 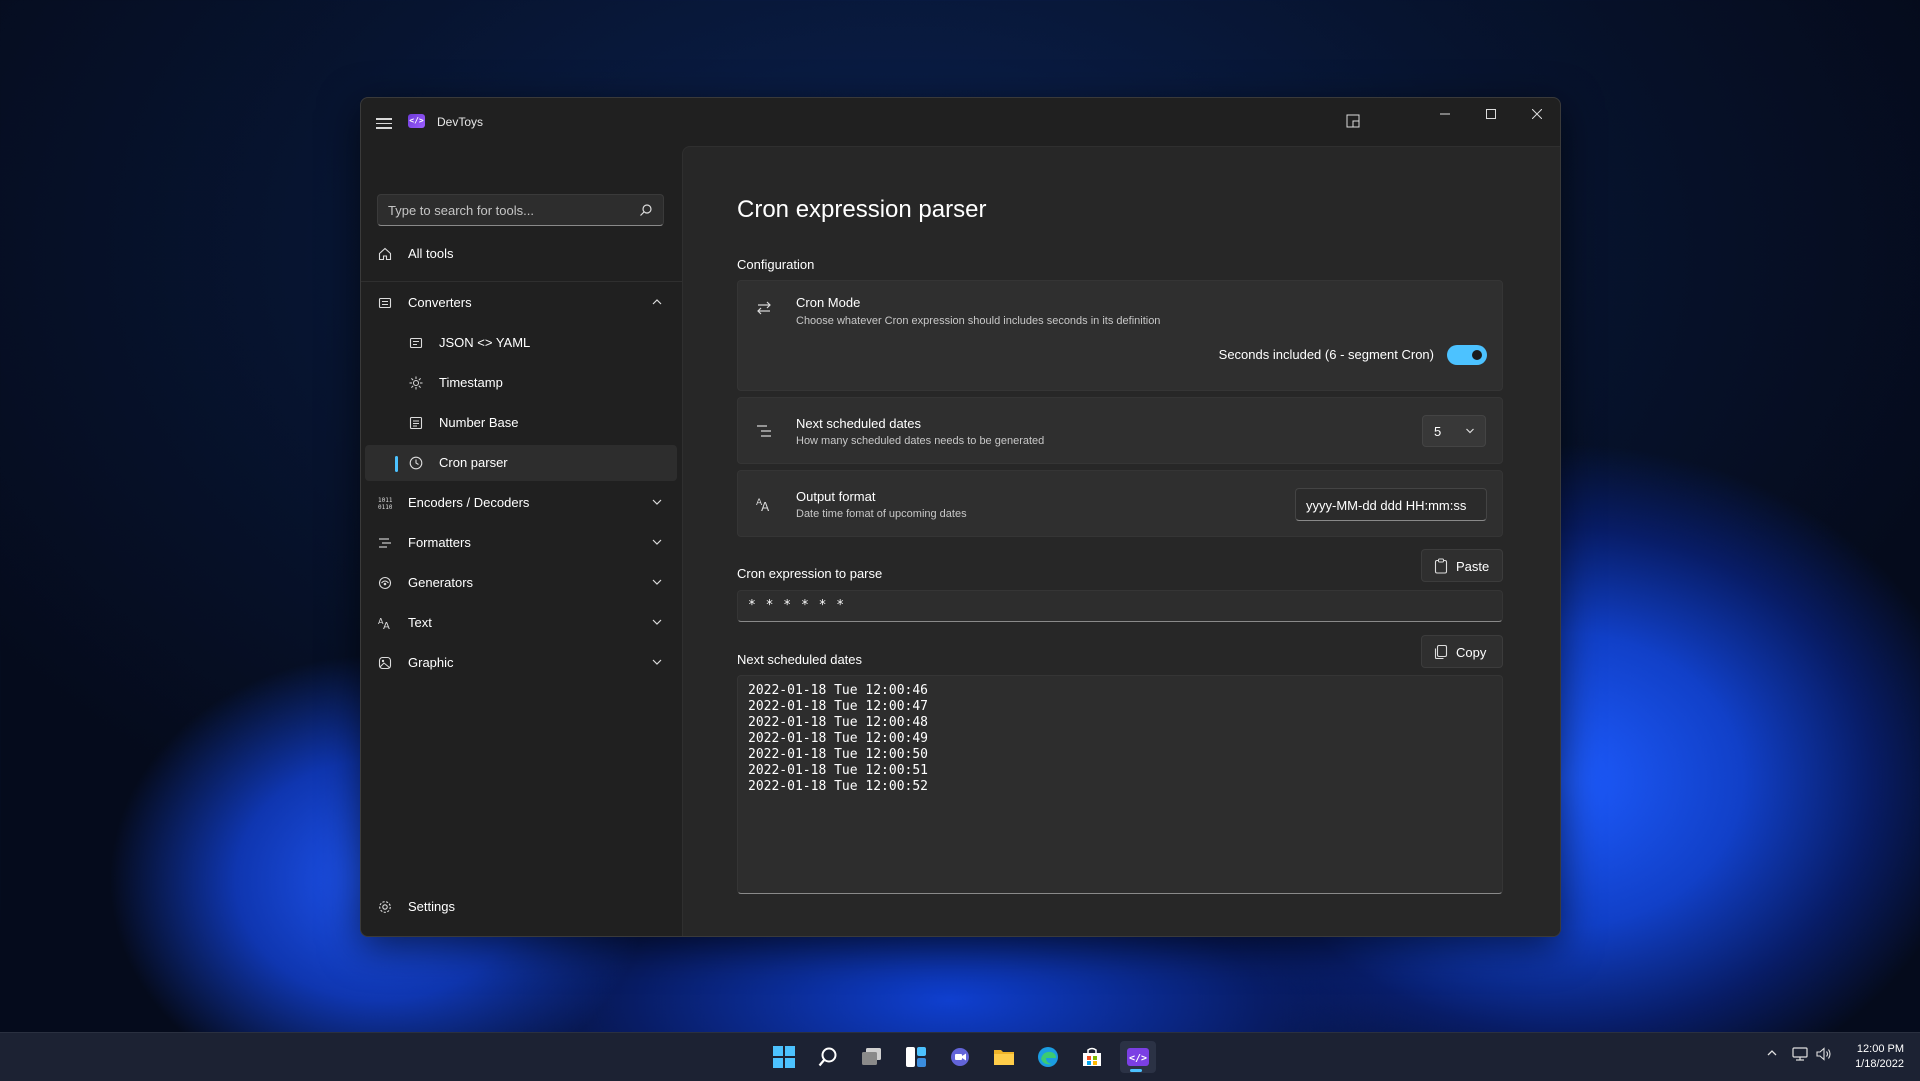 I want to click on sidebar-item-settings: Settings, so click(x=521, y=907).